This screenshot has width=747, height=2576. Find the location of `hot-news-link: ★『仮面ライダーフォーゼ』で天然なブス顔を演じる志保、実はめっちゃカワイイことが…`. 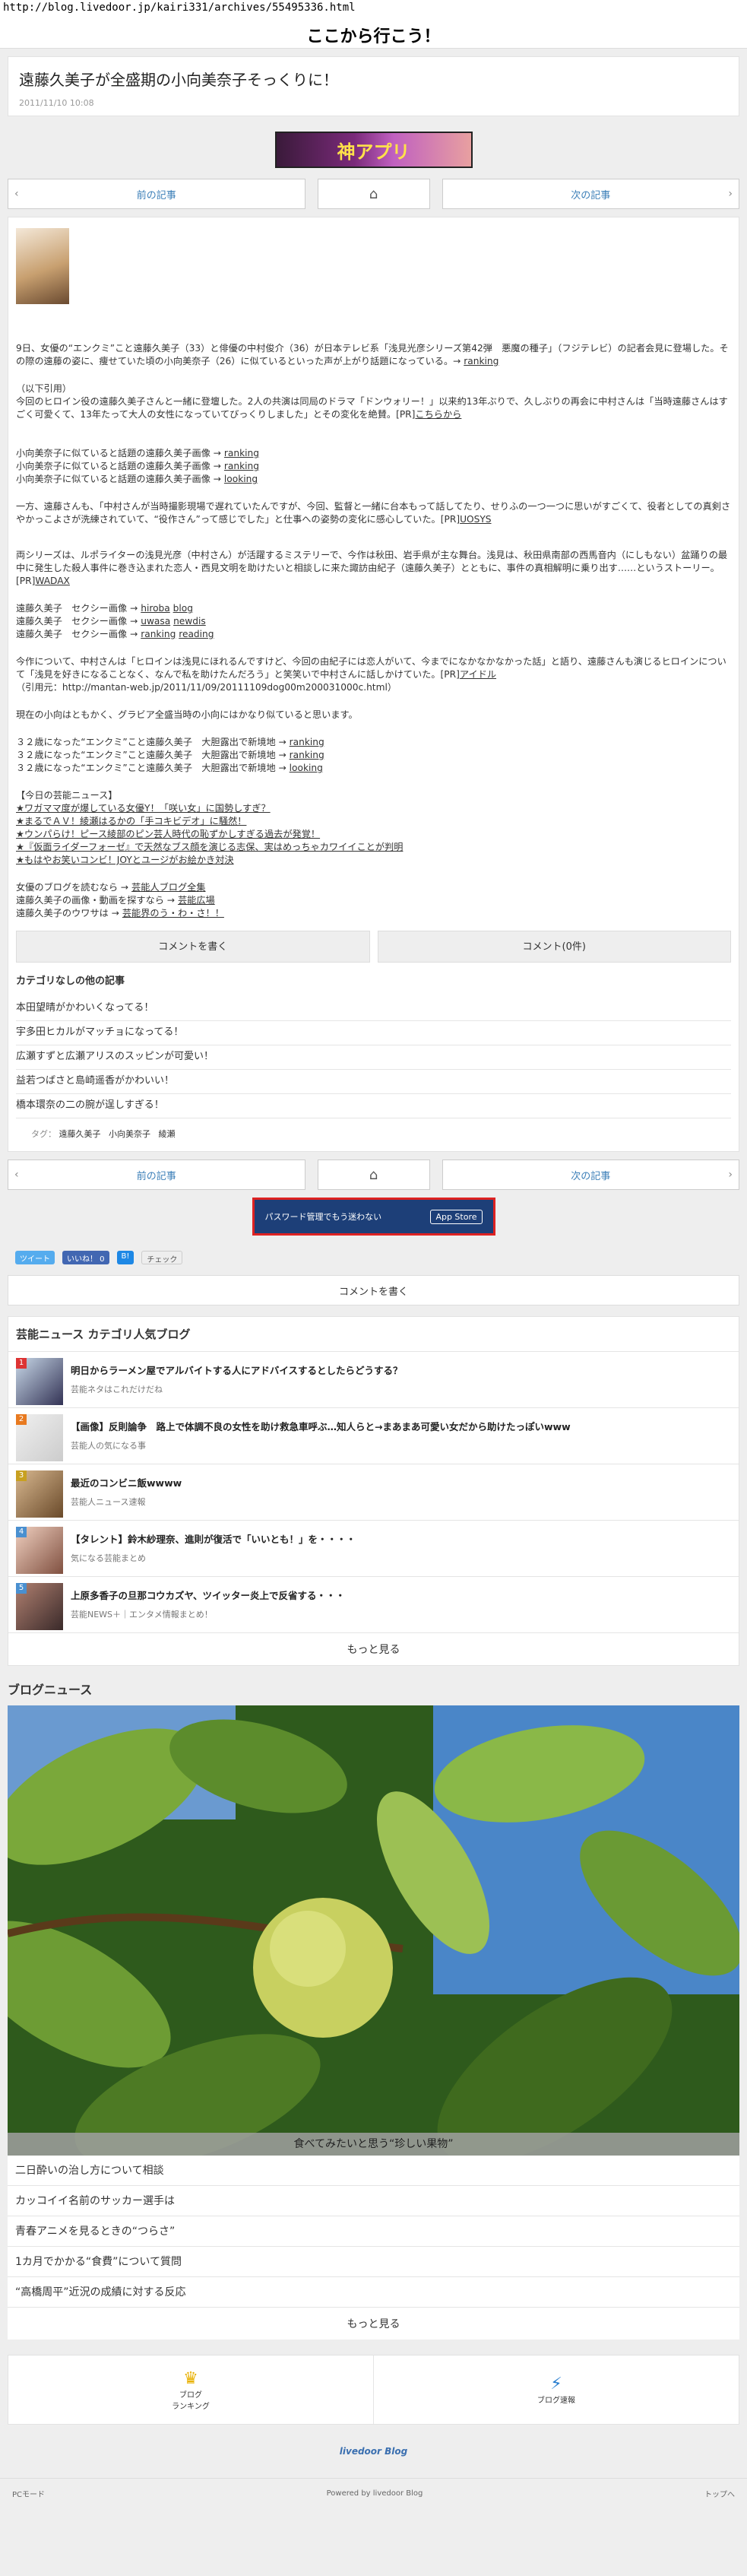

hot-news-link: ★『仮面ライダーフォーゼ』で天然なブス顔を演じる志保、実はめっちゃカワイイことが… is located at coordinates (209, 847).